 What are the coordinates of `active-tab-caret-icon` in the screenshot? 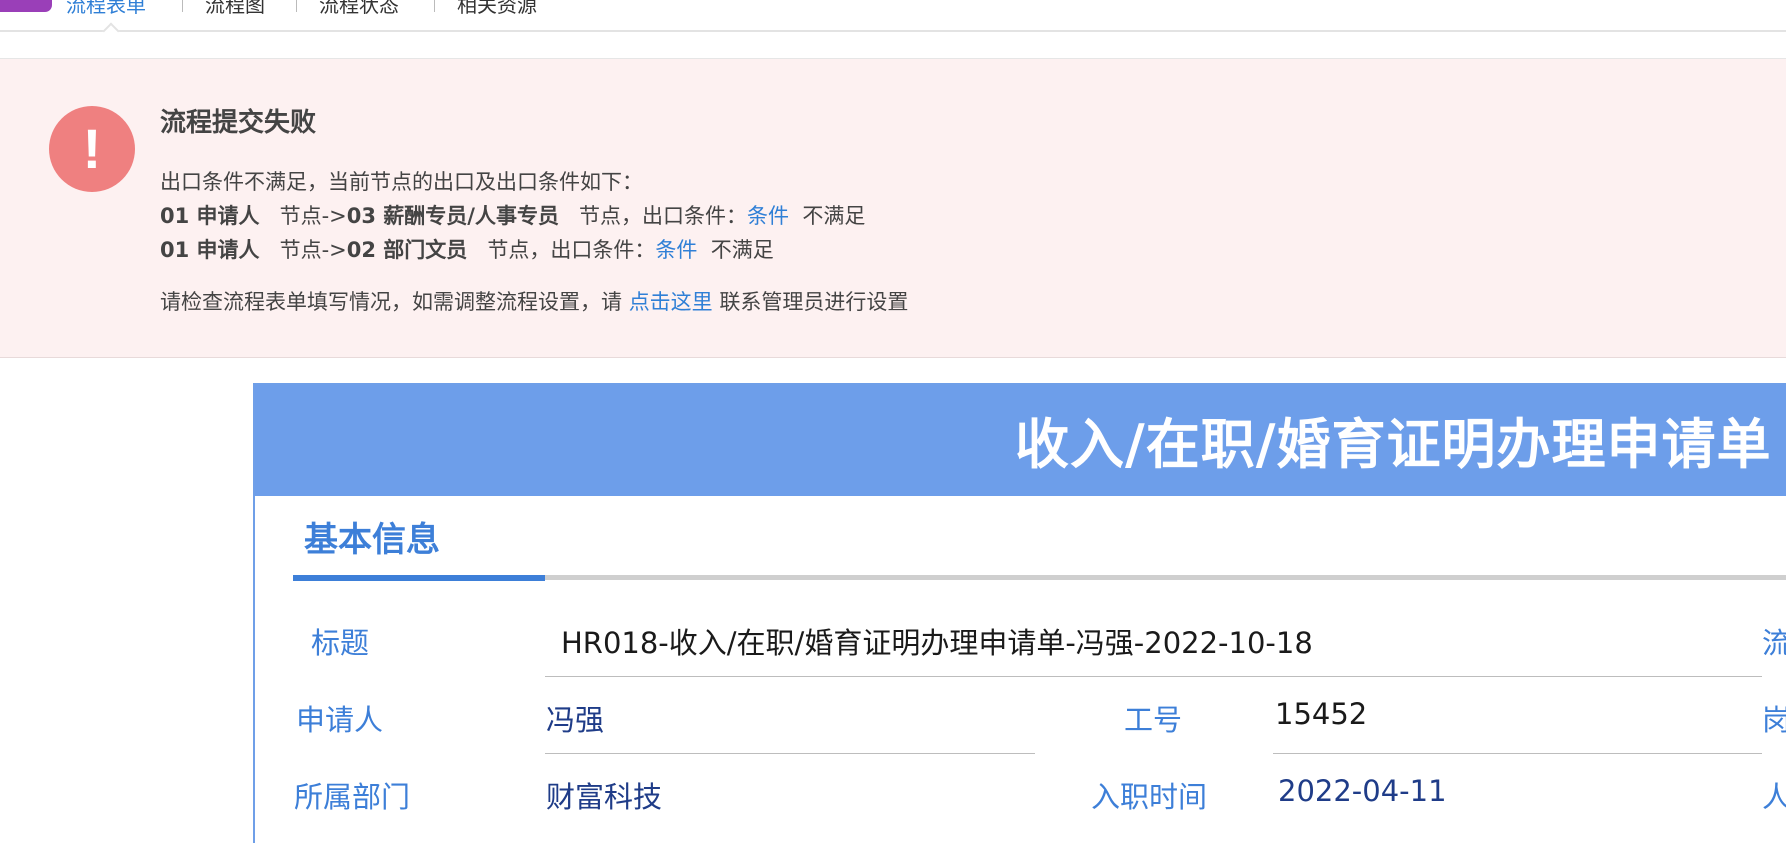 It's located at (111, 31).